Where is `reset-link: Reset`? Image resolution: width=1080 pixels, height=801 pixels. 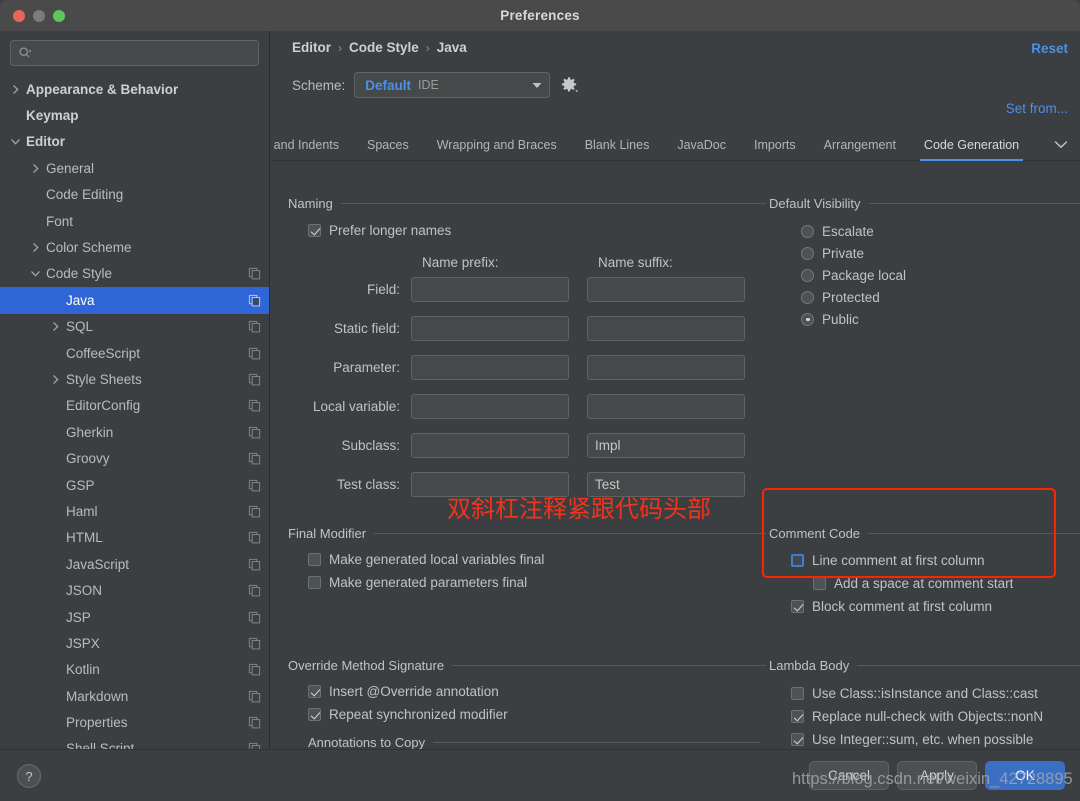
reset-link: Reset is located at coordinates (1049, 48).